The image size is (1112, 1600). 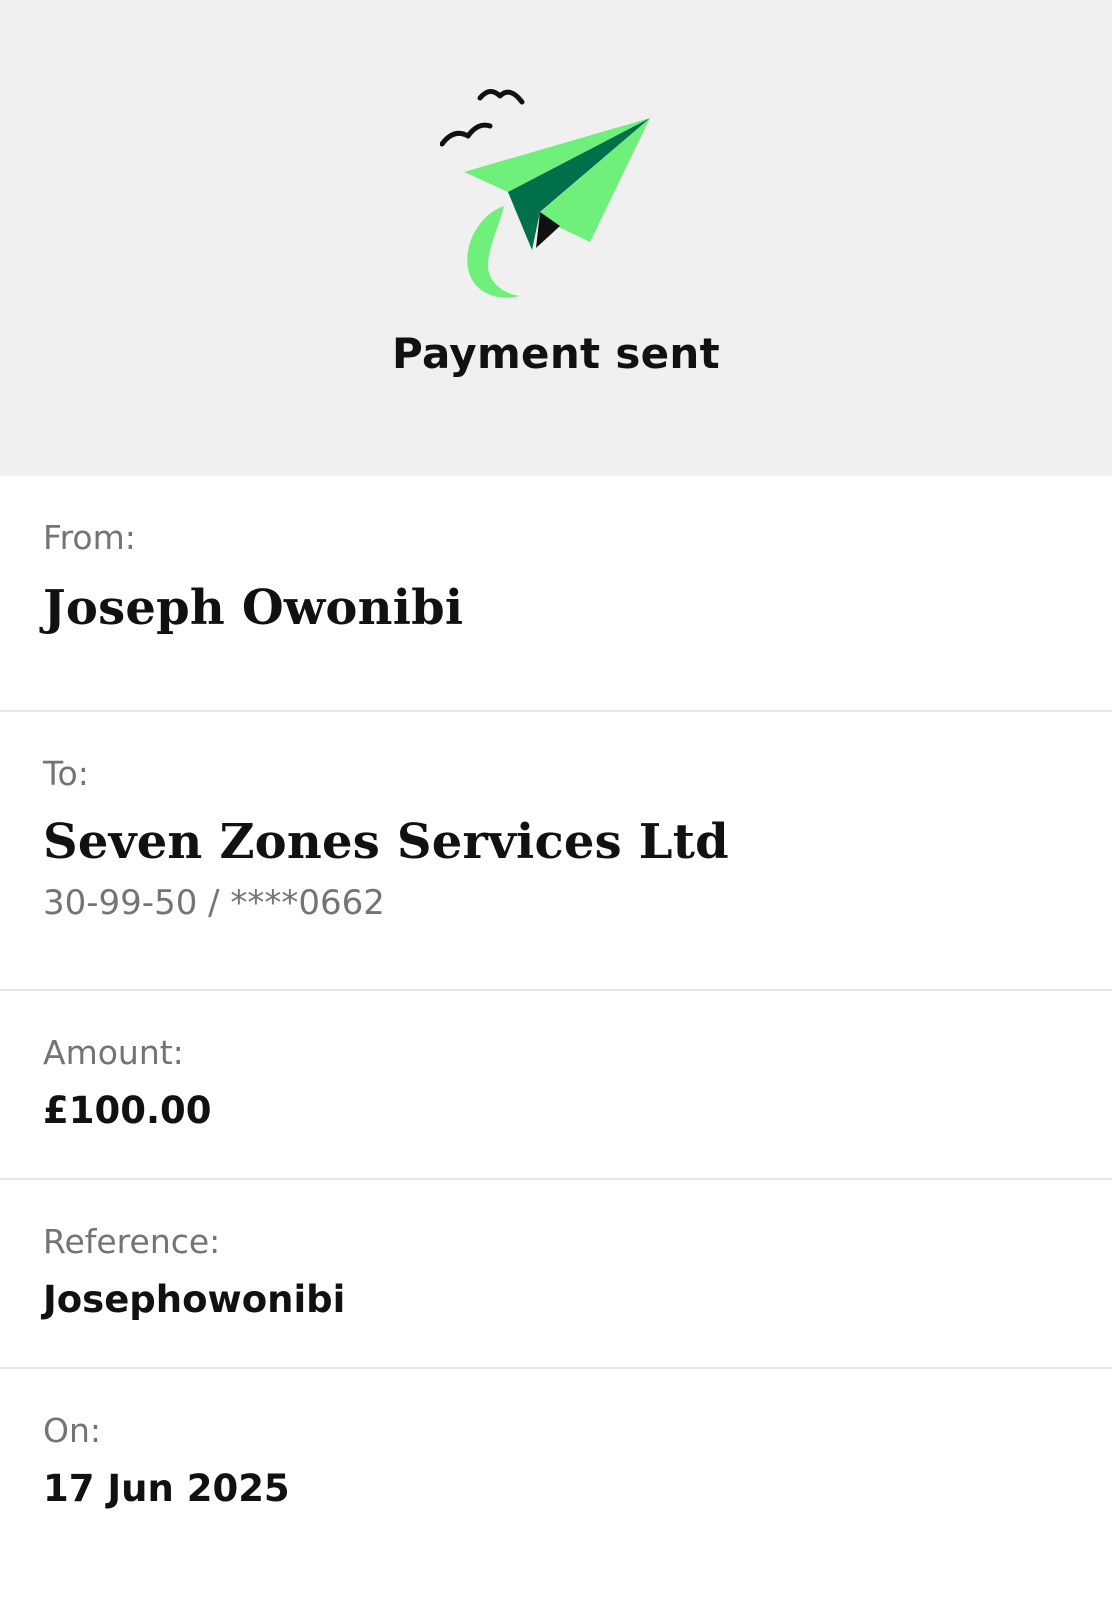 I want to click on date-label: On:, so click(x=72, y=1430).